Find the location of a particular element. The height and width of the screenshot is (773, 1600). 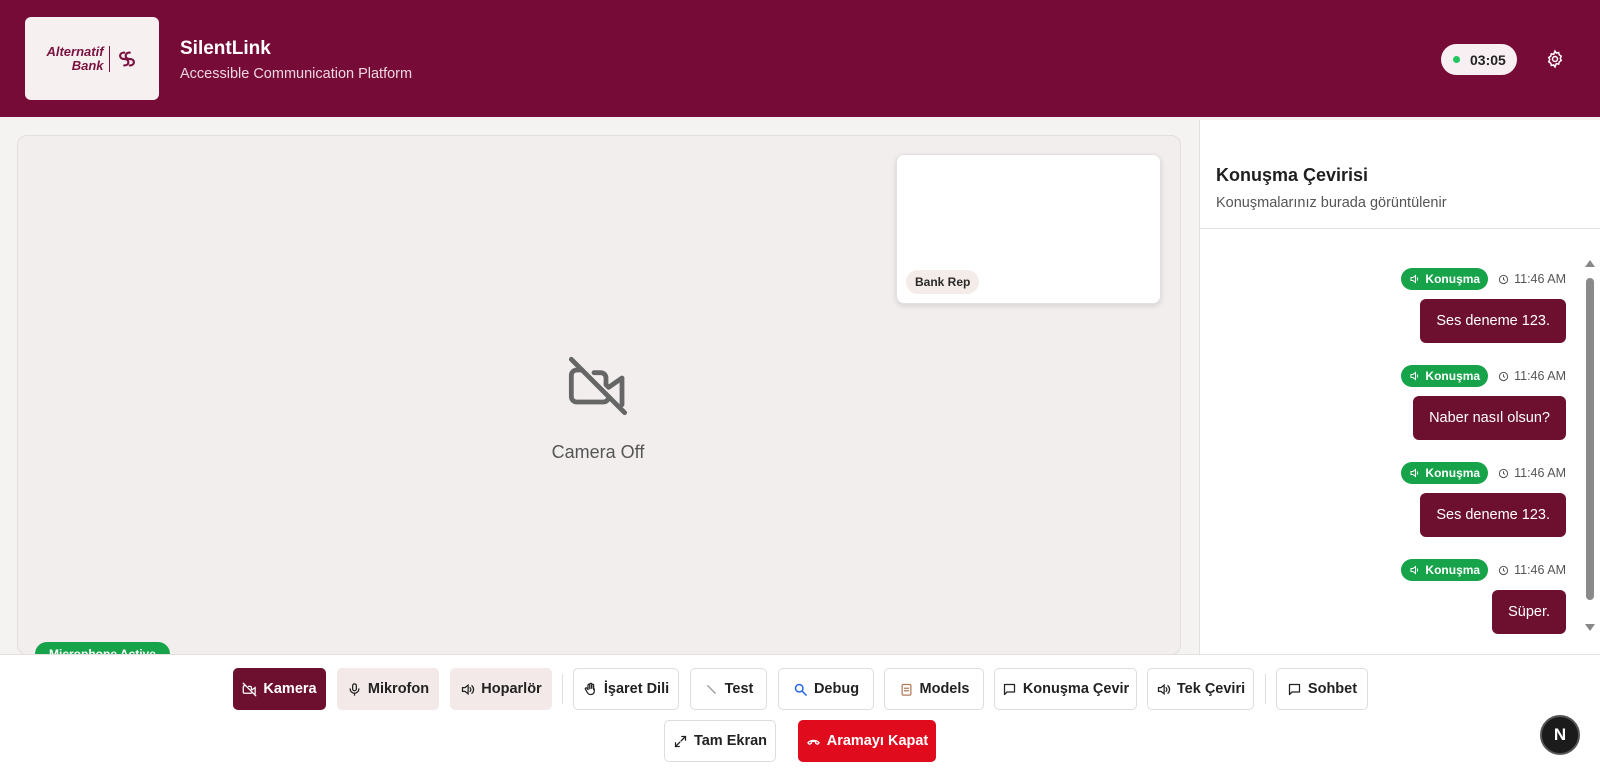

gear-icon is located at coordinates (1555, 59).